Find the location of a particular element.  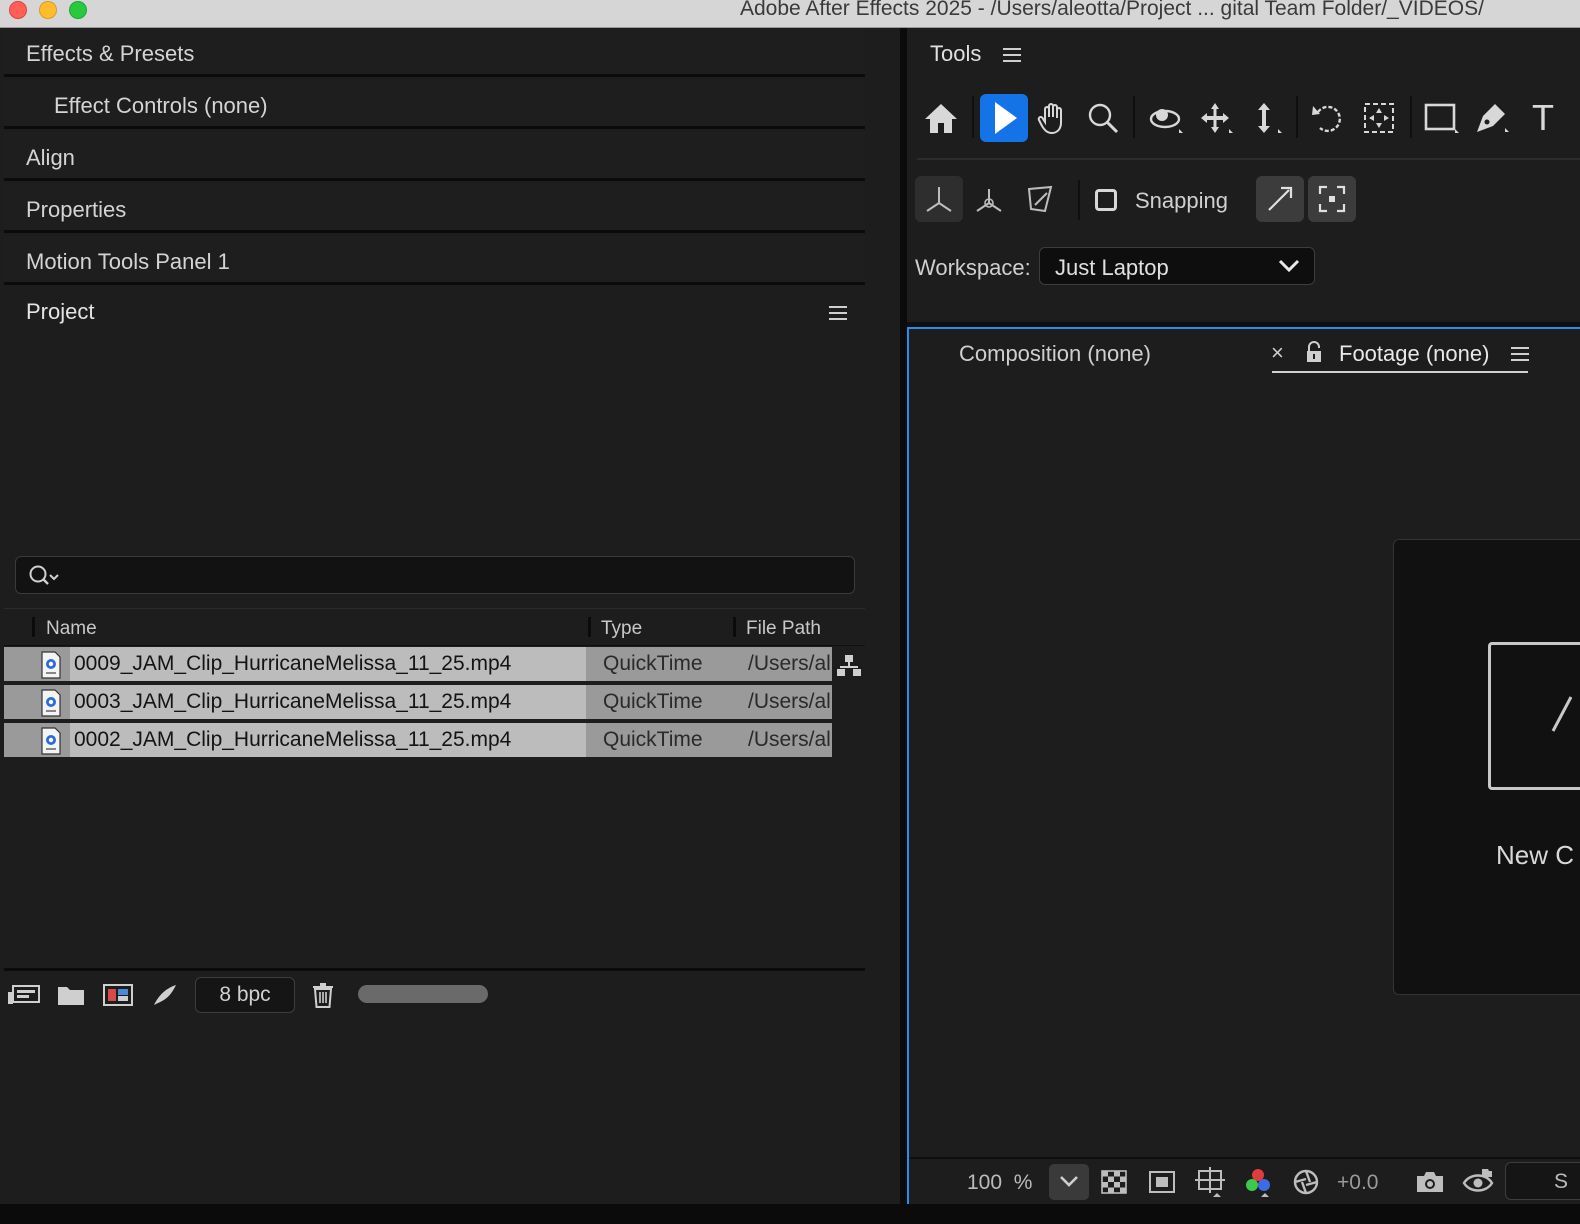

exposure-value: +0.0 is located at coordinates (1357, 1183).